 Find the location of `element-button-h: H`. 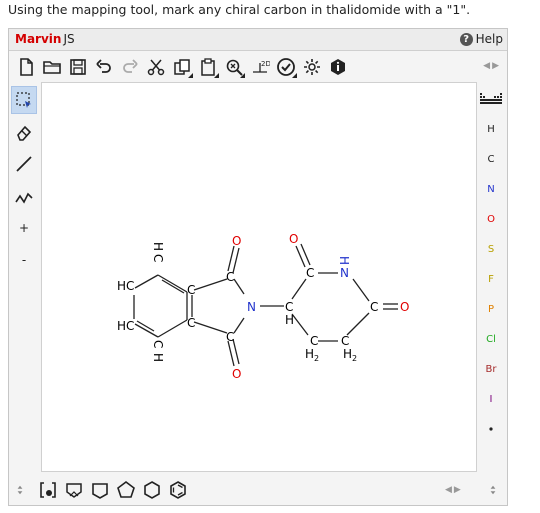

element-button-h: H is located at coordinates (491, 129).